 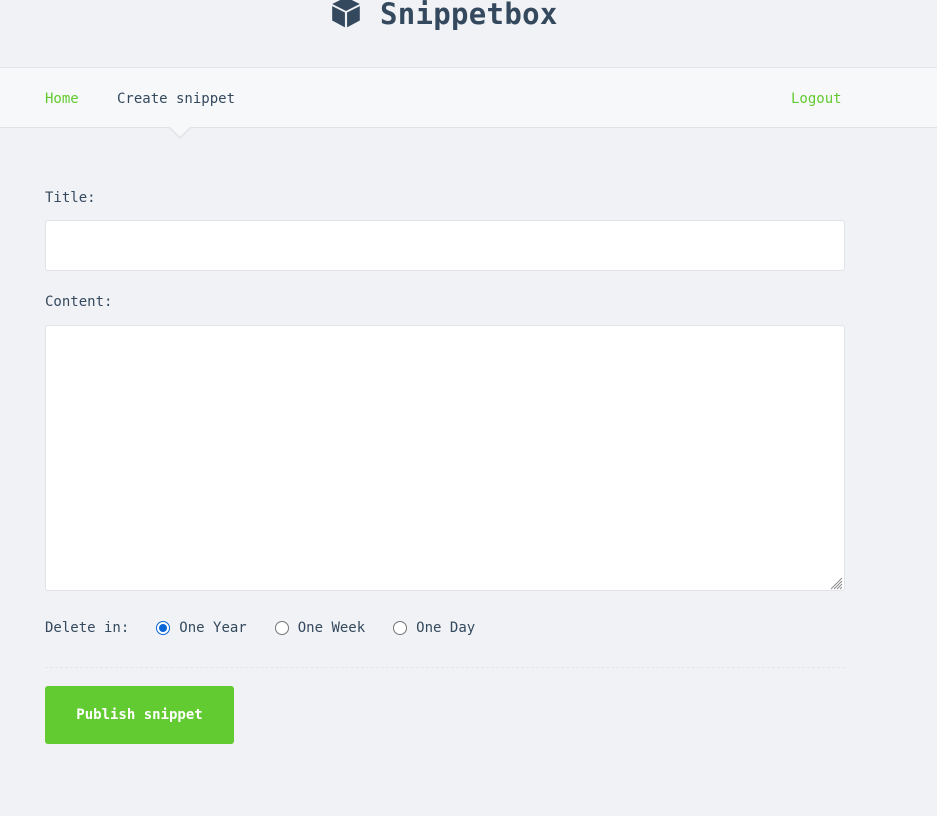 I want to click on brand: Snippetbox, so click(x=443, y=17).